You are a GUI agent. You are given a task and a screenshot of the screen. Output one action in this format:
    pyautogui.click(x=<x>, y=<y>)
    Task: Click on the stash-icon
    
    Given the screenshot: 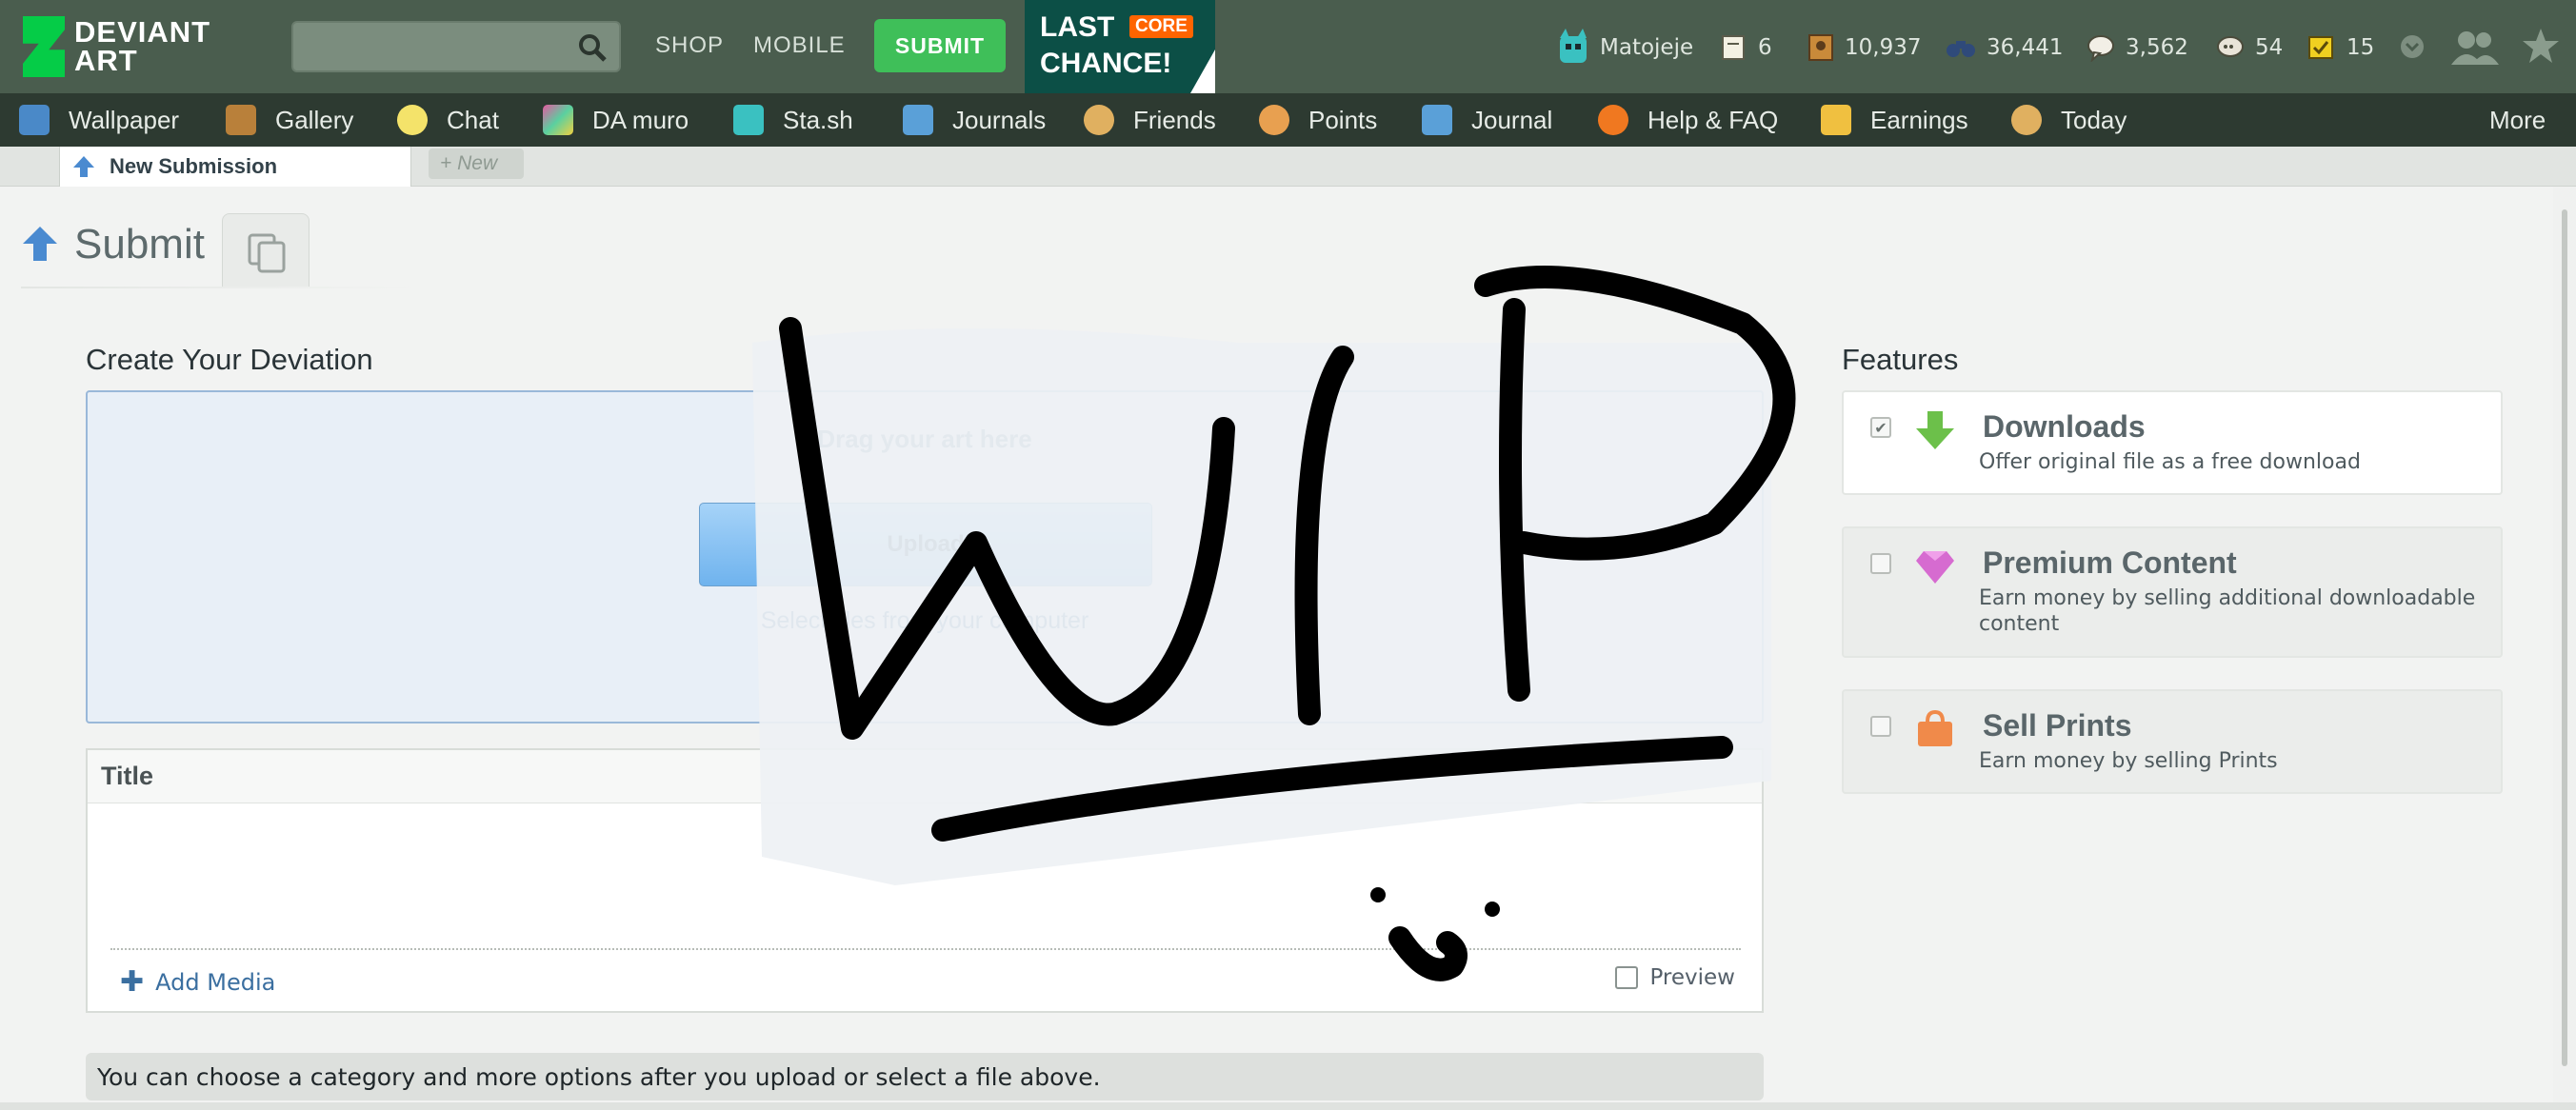 What is the action you would take?
    pyautogui.click(x=749, y=120)
    